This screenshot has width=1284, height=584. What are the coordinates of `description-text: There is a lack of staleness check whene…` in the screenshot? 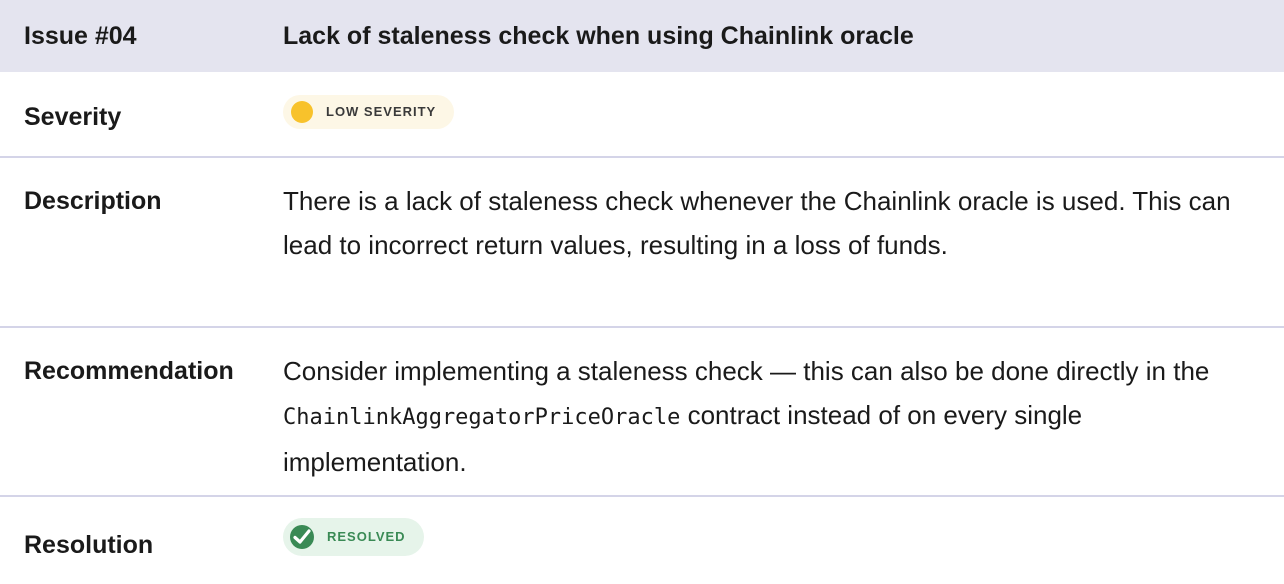 It's located at (757, 223).